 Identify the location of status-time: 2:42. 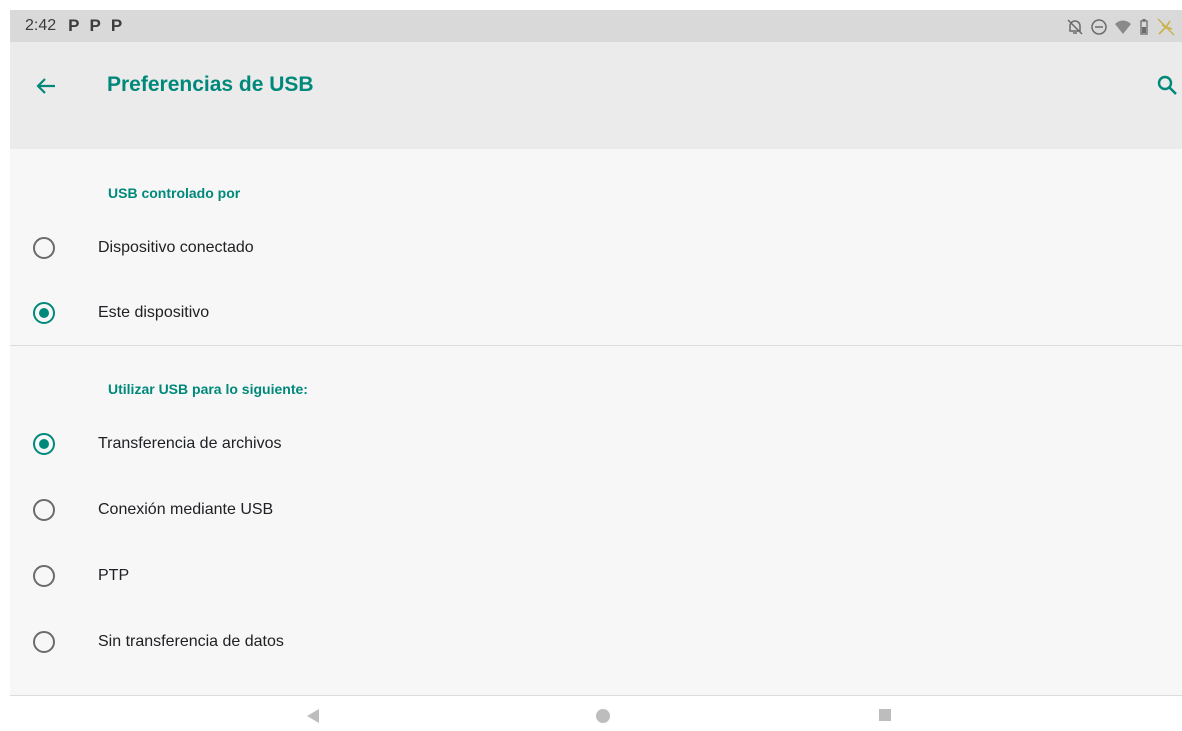
(41, 25).